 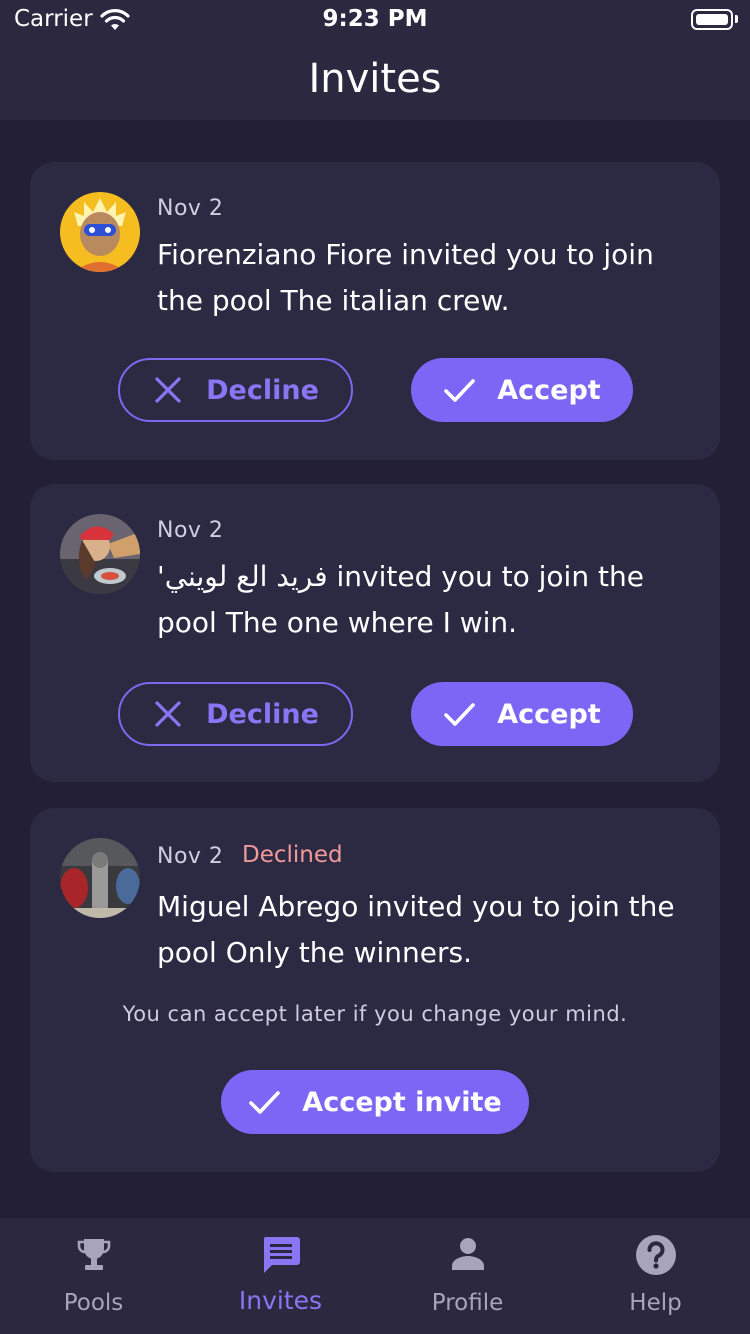 What do you see at coordinates (280, 1276) in the screenshot?
I see `tab-invites: Invites` at bounding box center [280, 1276].